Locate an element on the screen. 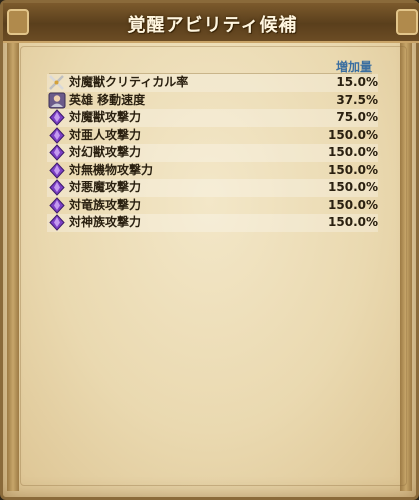  ability-name: 対神族攻撃力 is located at coordinates (105, 222).